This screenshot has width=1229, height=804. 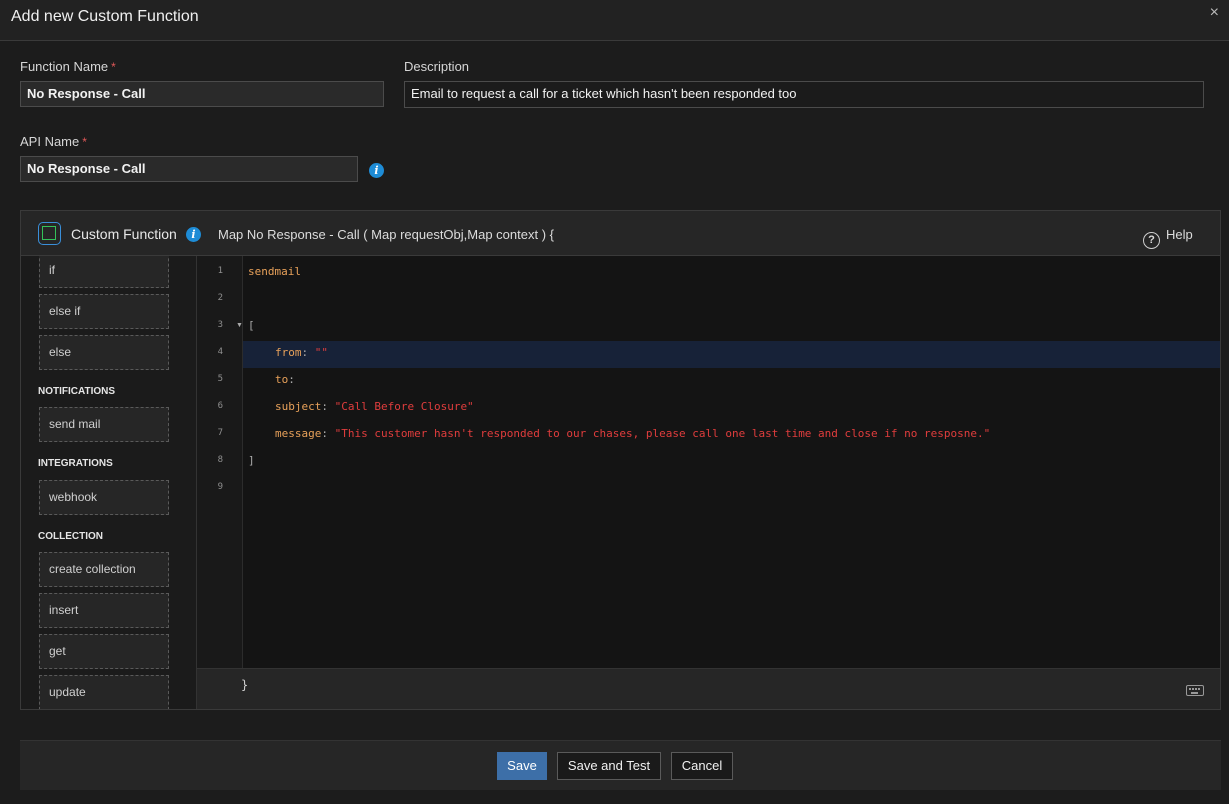 I want to click on code-line-3: [, so click(x=251, y=325).